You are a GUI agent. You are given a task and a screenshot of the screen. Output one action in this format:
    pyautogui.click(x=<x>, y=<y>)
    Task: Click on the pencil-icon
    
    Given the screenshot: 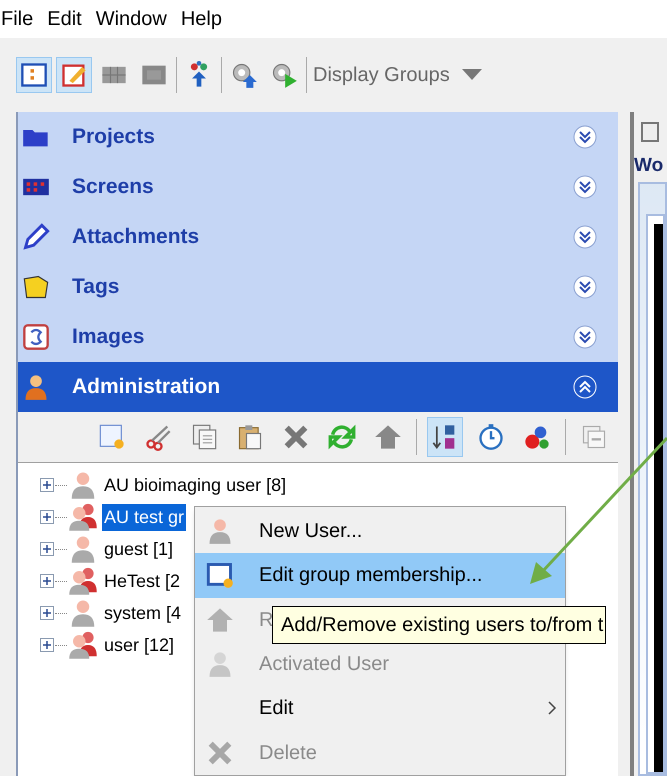 What is the action you would take?
    pyautogui.click(x=36, y=237)
    